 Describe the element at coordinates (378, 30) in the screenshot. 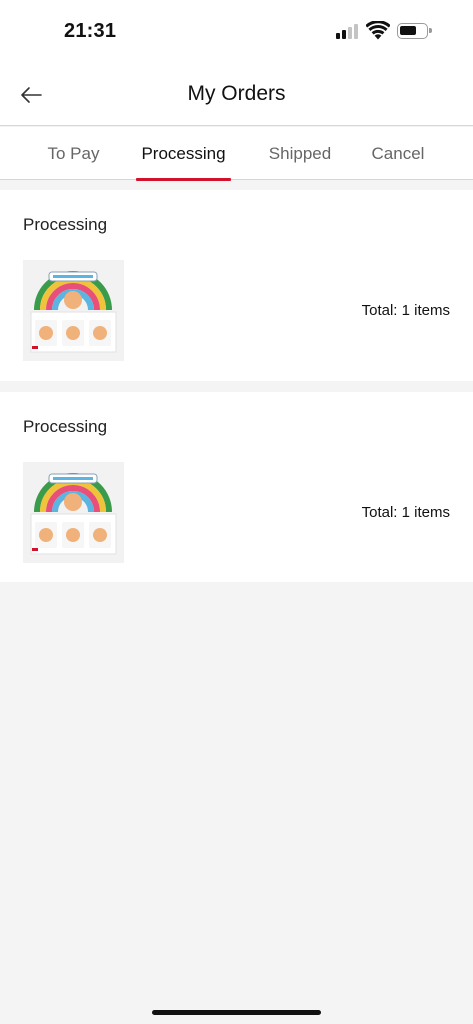

I see `wifi-icon` at that location.